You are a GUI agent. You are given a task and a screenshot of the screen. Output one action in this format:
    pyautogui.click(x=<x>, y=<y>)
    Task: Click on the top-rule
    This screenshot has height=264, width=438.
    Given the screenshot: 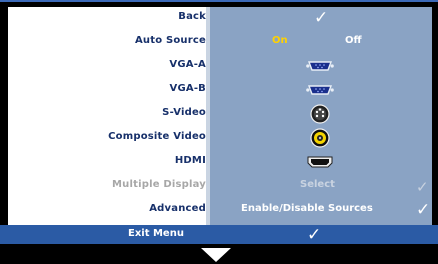 What is the action you would take?
    pyautogui.click(x=219, y=1)
    